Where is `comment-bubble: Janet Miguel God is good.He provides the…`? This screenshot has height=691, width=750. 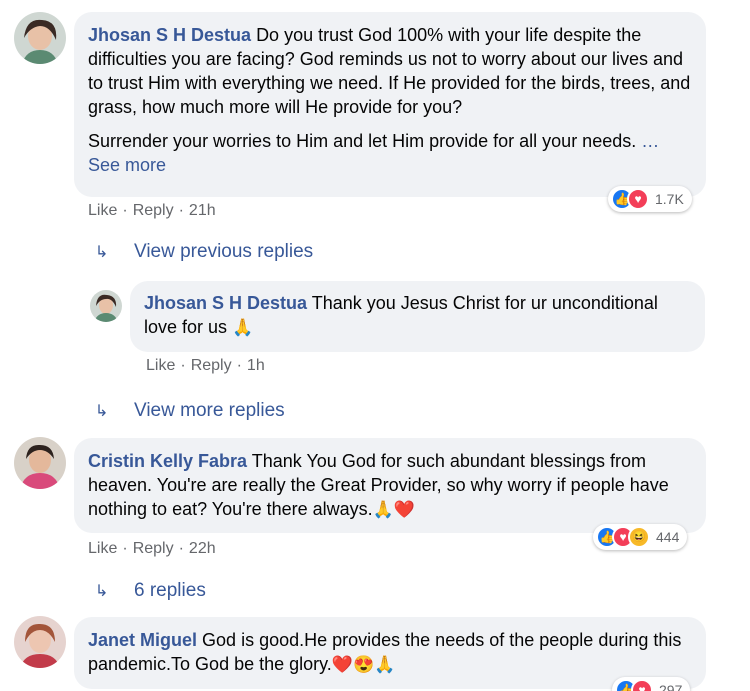 comment-bubble: Janet Miguel God is good.He provides the… is located at coordinates (390, 653).